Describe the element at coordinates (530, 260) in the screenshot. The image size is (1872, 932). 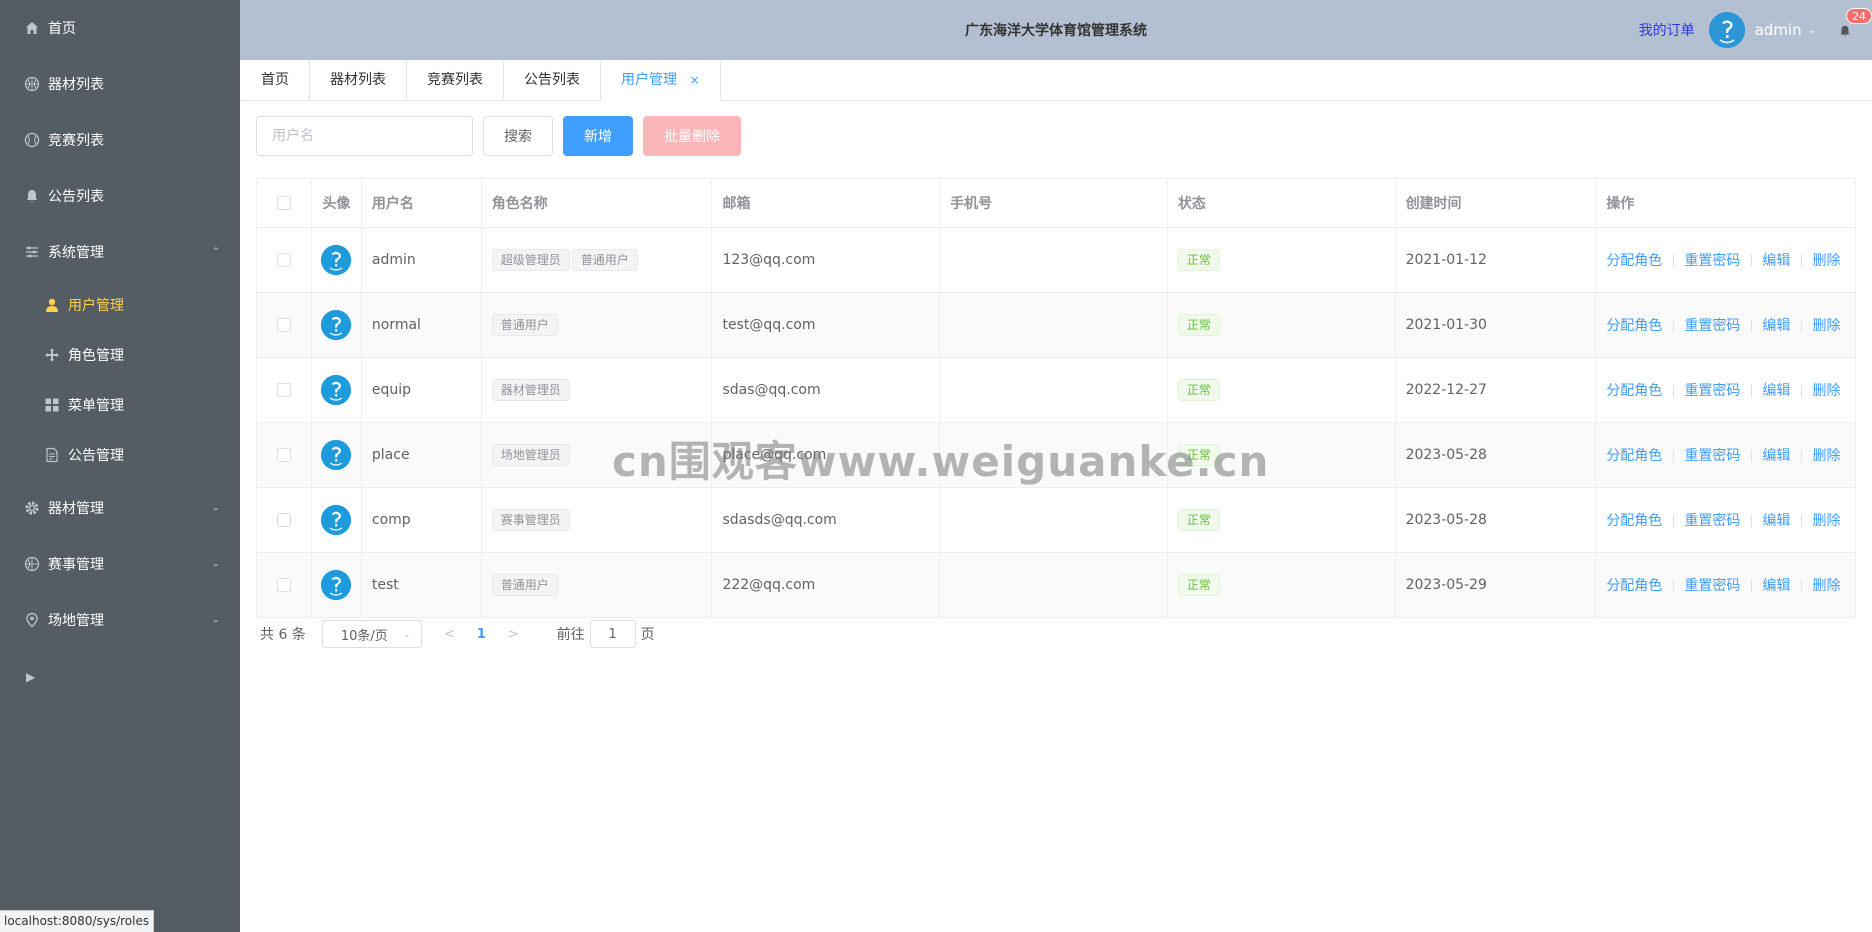
I see `role-tag: 超级管理员` at that location.